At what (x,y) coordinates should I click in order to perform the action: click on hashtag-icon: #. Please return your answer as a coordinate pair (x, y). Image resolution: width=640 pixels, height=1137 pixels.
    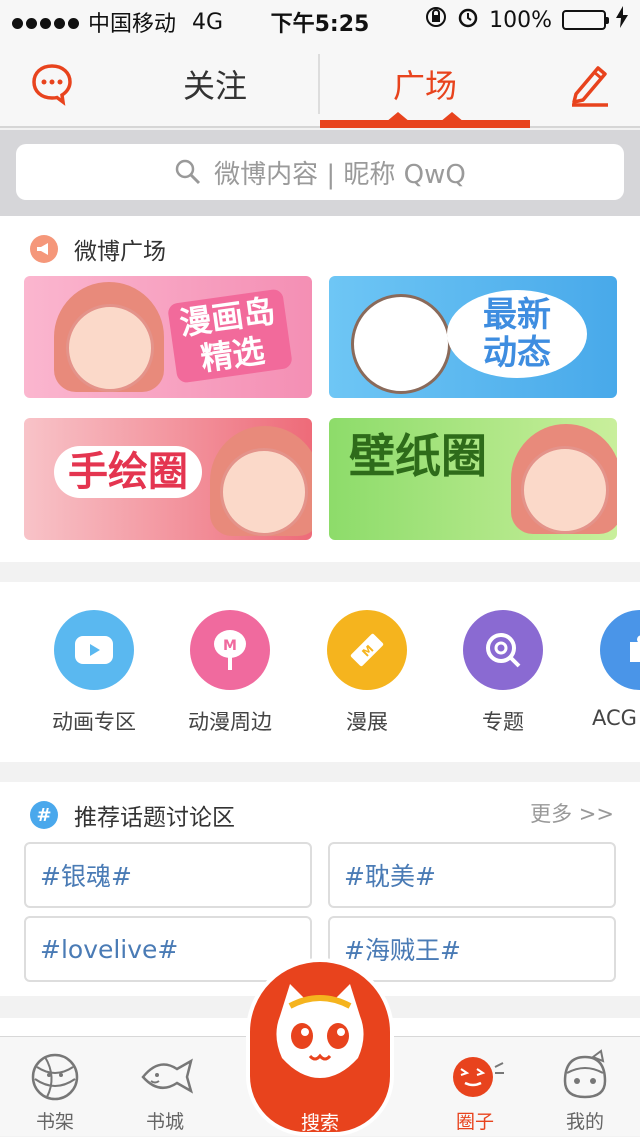
    Looking at the image, I should click on (44, 815).